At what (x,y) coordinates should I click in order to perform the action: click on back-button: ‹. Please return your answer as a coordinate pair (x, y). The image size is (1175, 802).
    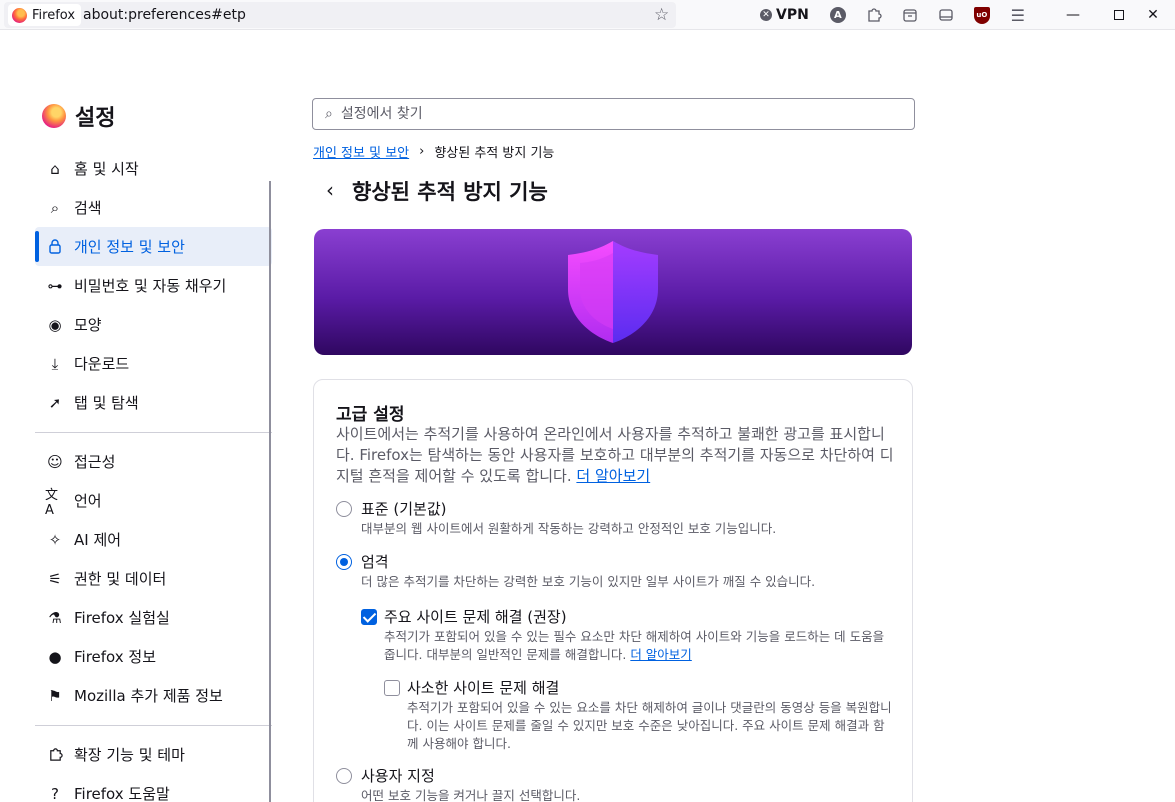
    Looking at the image, I should click on (330, 190).